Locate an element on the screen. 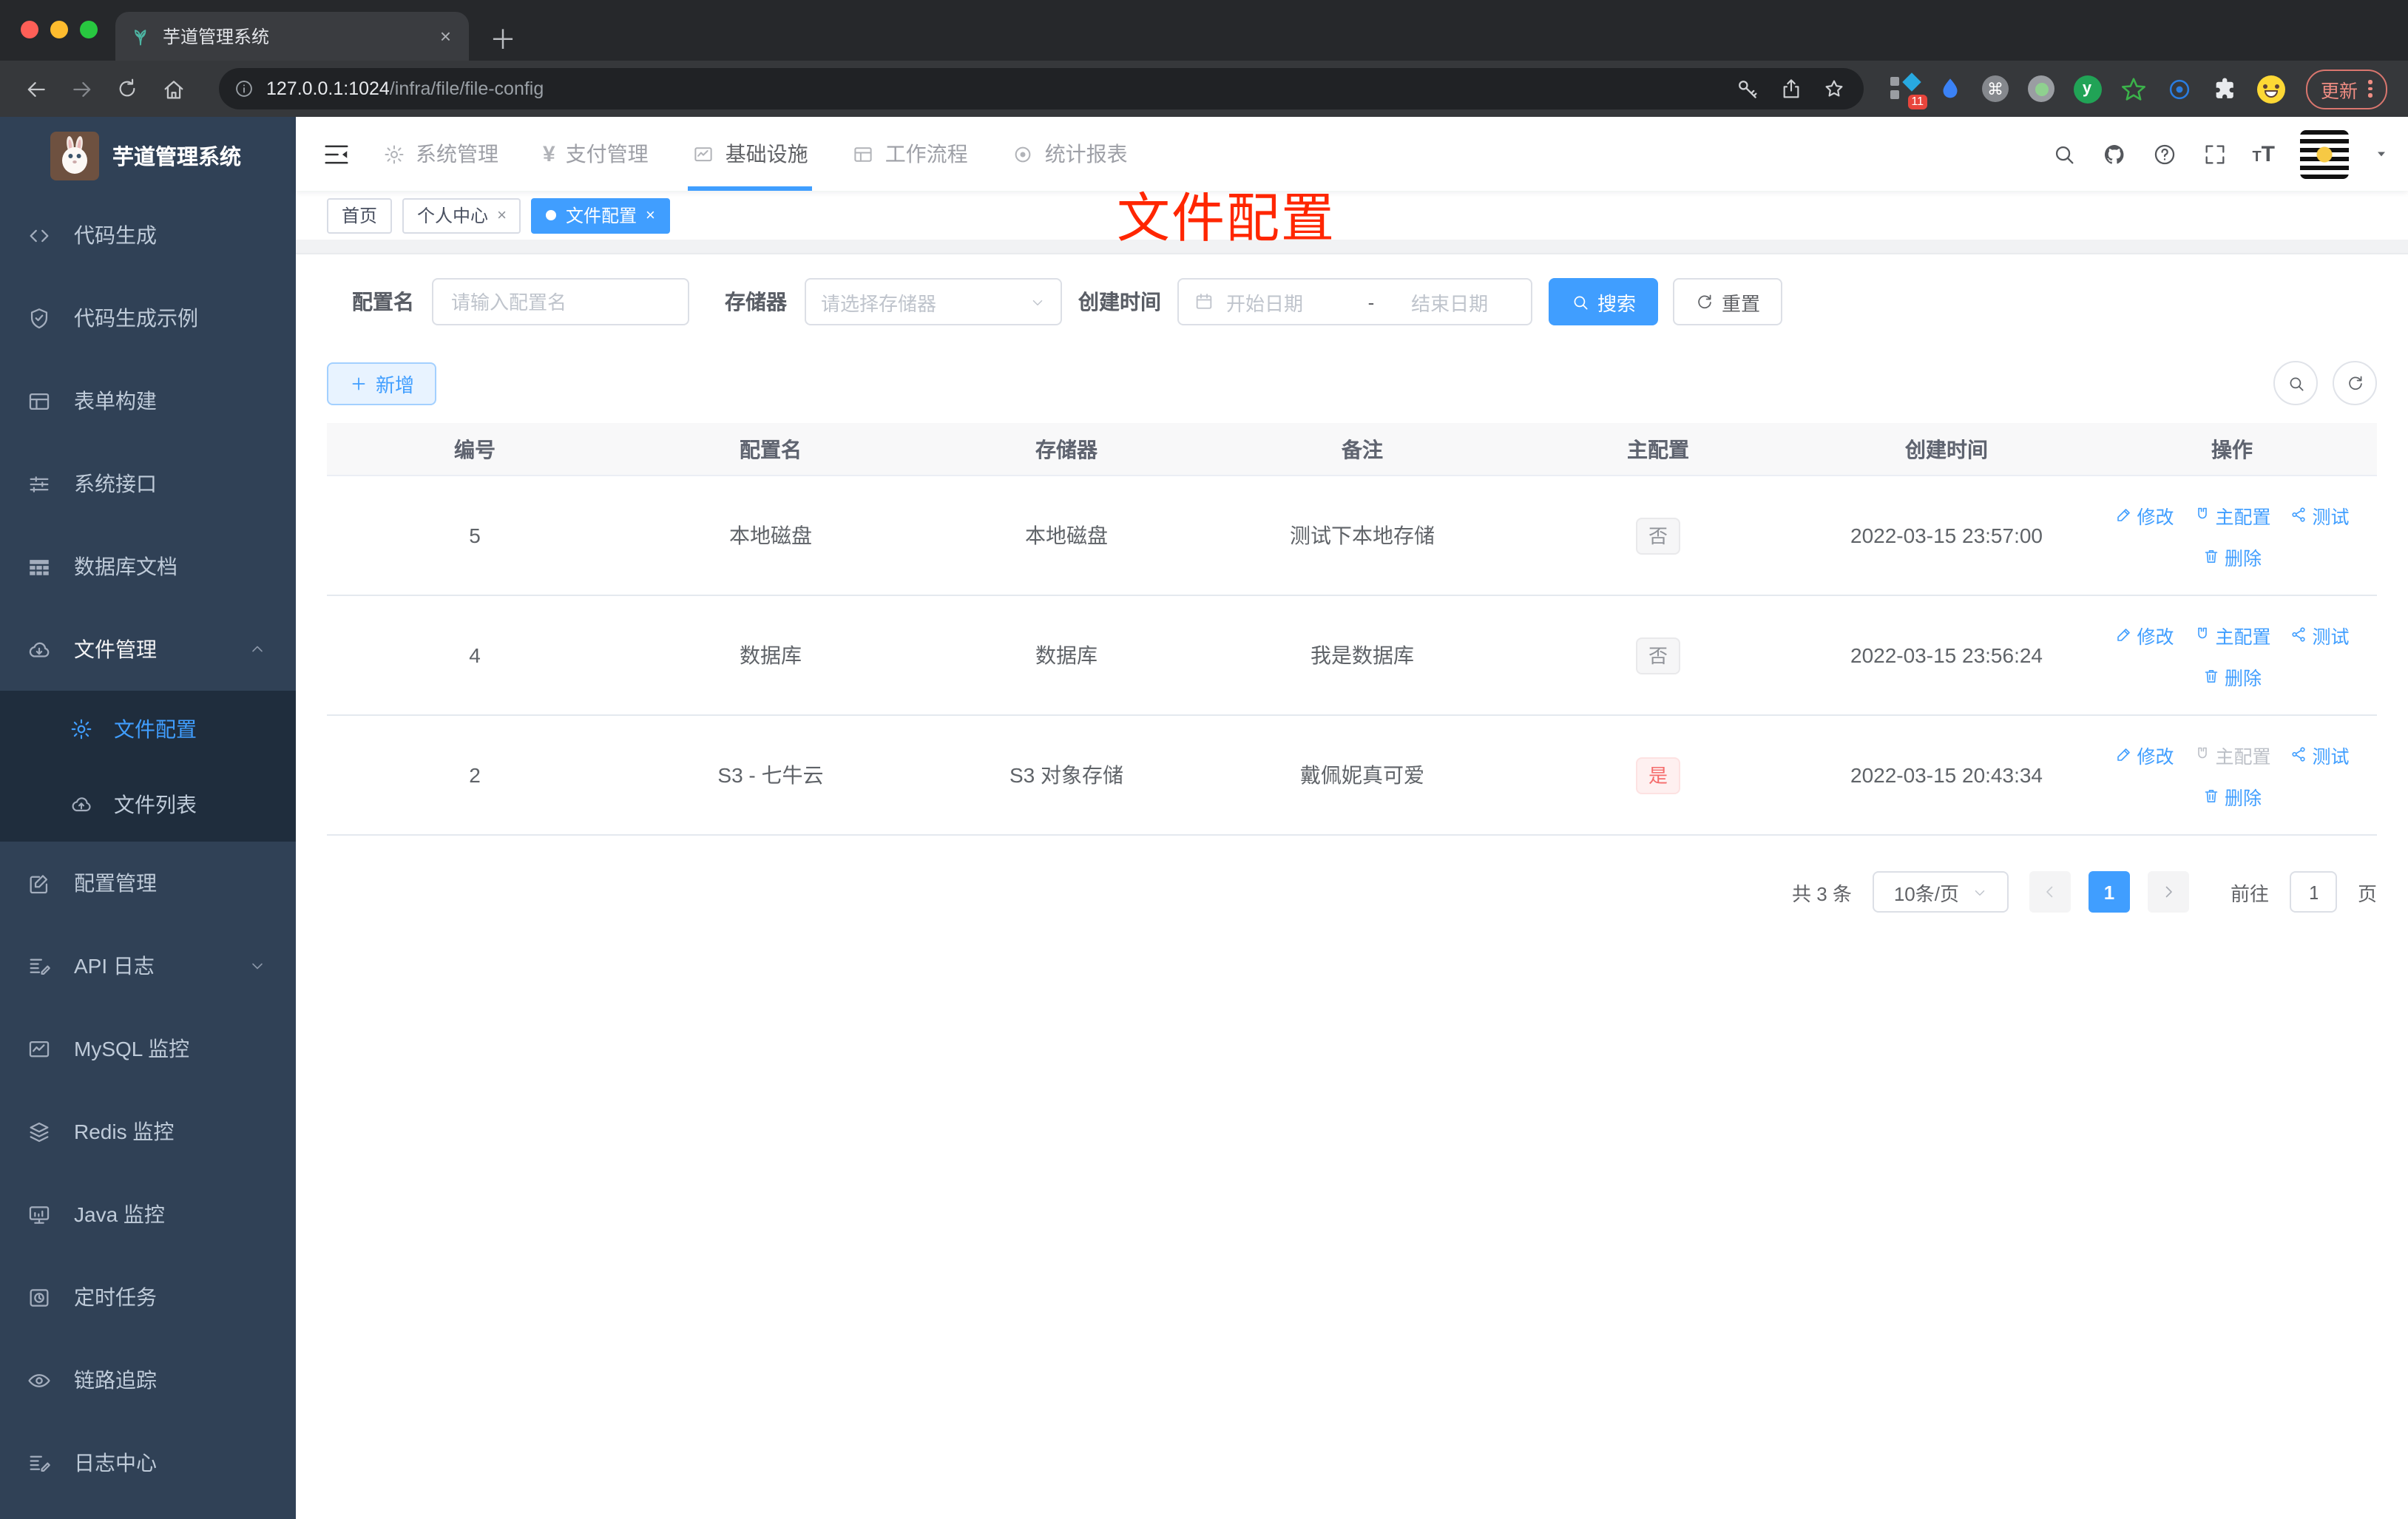 The width and height of the screenshot is (2408, 1519). next-page-button is located at coordinates (2168, 892).